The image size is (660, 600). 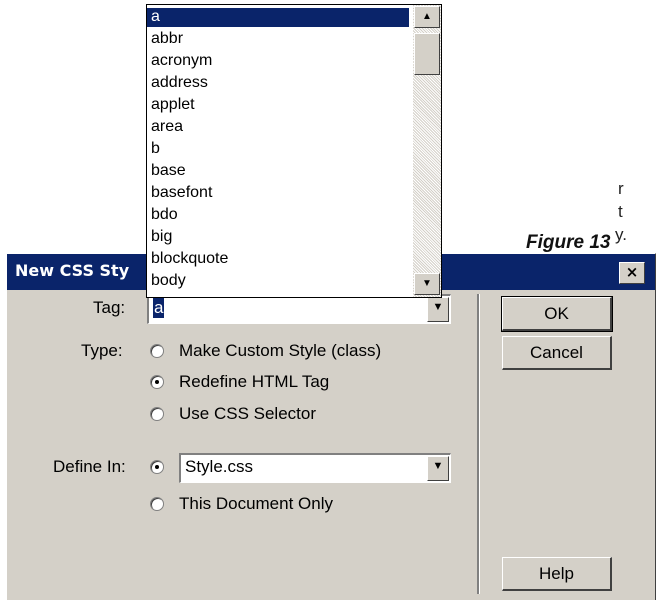 I want to click on radio-css-selector-label: Use CSS Selector, so click(x=247, y=414).